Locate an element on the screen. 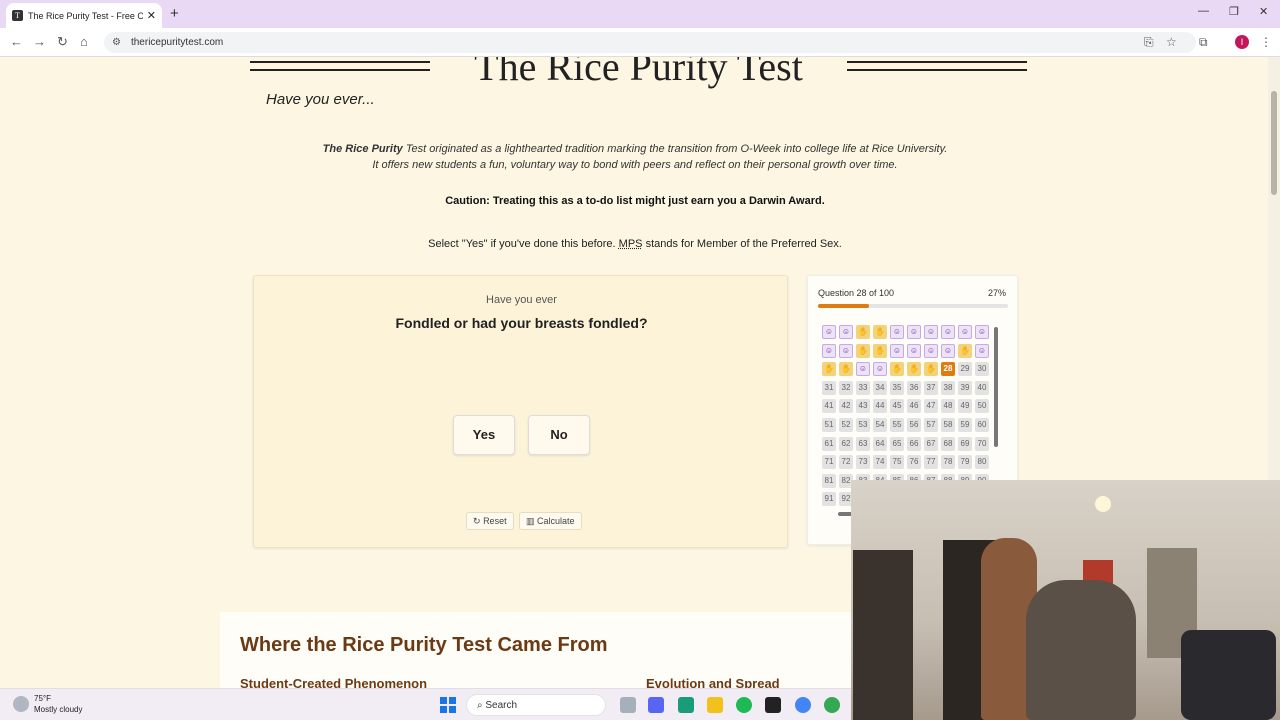 The image size is (1280, 720). question-cell-81: 81 is located at coordinates (829, 480).